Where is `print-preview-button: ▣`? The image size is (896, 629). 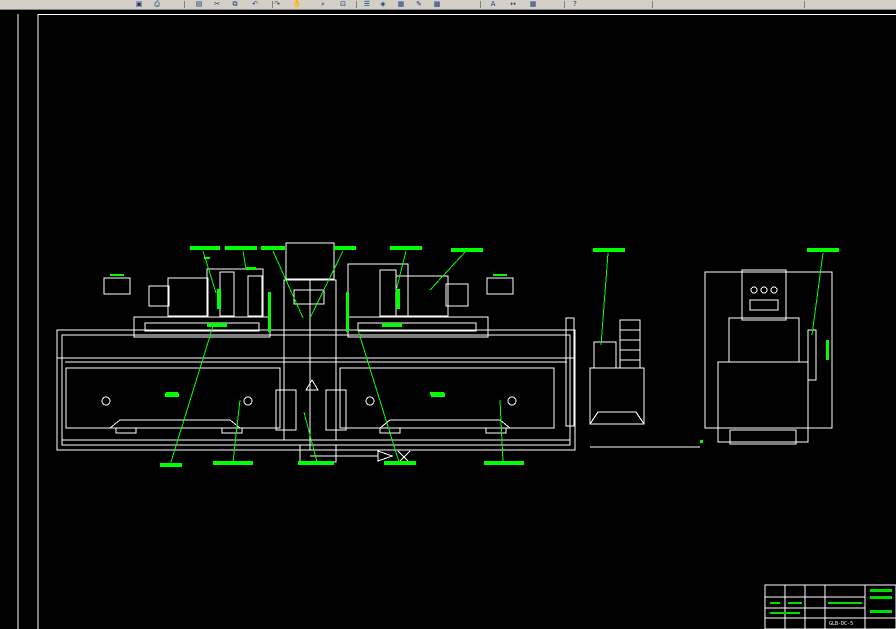 print-preview-button: ▣ is located at coordinates (139, 4).